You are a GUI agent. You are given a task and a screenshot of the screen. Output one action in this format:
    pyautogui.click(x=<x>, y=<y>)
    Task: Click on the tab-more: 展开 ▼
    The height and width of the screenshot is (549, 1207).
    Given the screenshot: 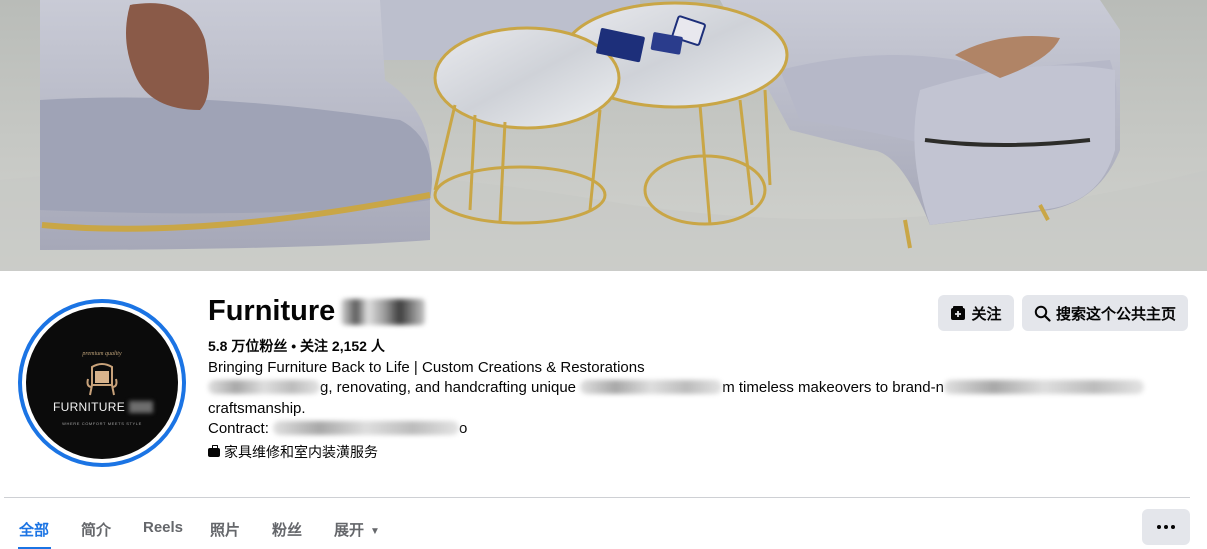 What is the action you would take?
    pyautogui.click(x=357, y=529)
    